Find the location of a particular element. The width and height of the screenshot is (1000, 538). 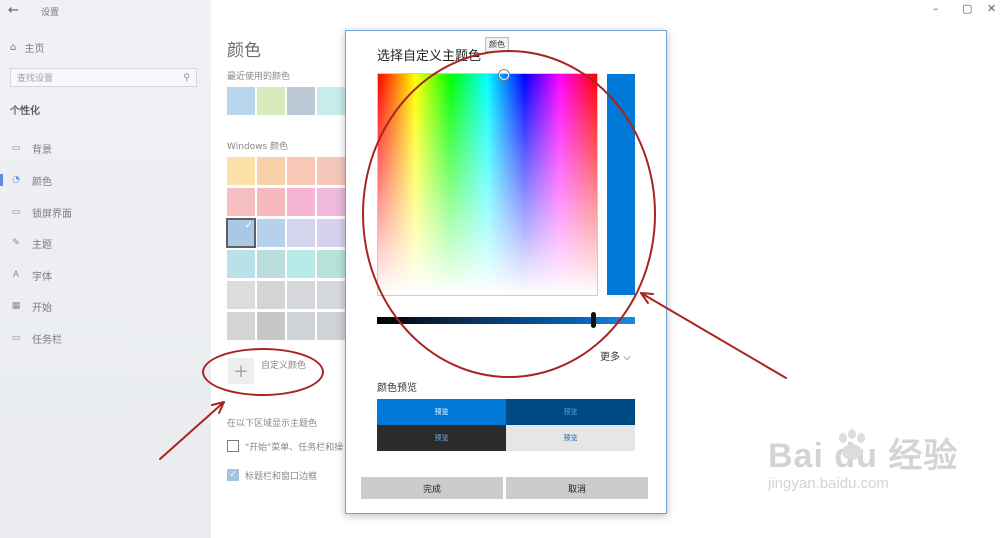

chevron-down-icon: ⌵ is located at coordinates (627, 357).